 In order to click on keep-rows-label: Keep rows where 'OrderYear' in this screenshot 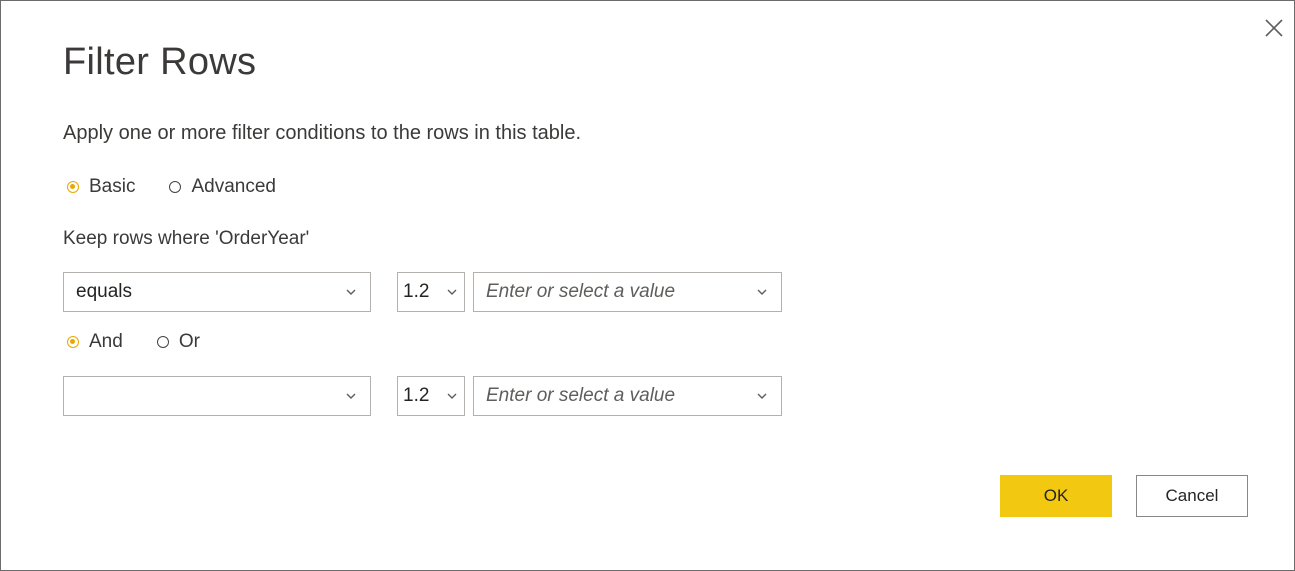, I will do `click(186, 238)`.